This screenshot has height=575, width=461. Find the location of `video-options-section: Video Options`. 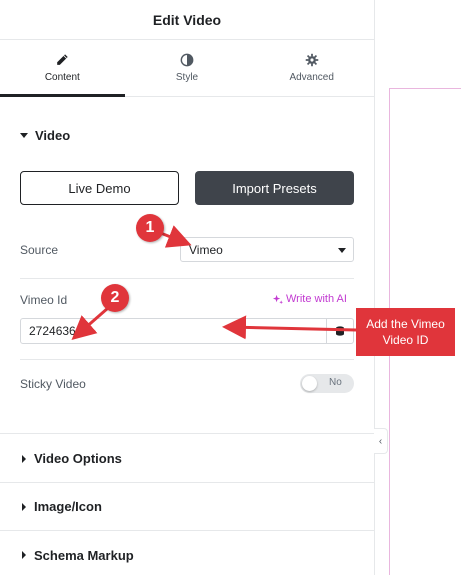

video-options-section: Video Options is located at coordinates (187, 459).